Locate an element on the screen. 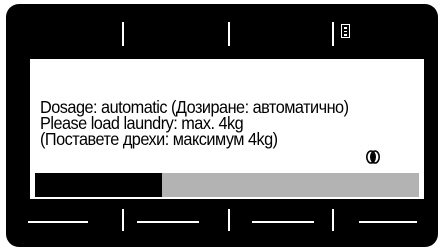  laundry-load-icon is located at coordinates (373, 157).